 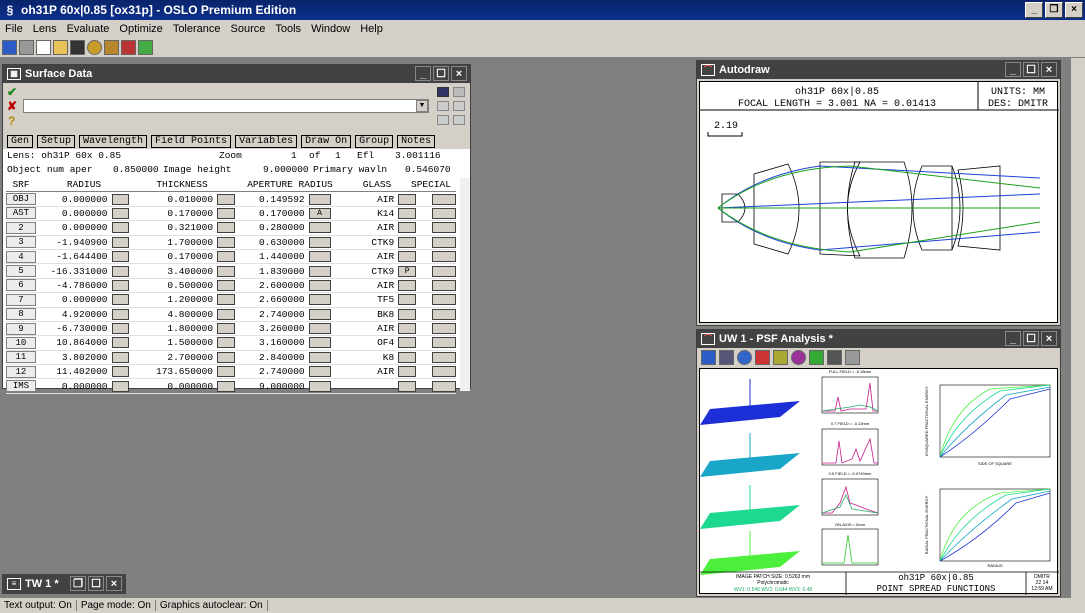 I want to click on radius-cell: -4.786000, so click(x=71, y=285).